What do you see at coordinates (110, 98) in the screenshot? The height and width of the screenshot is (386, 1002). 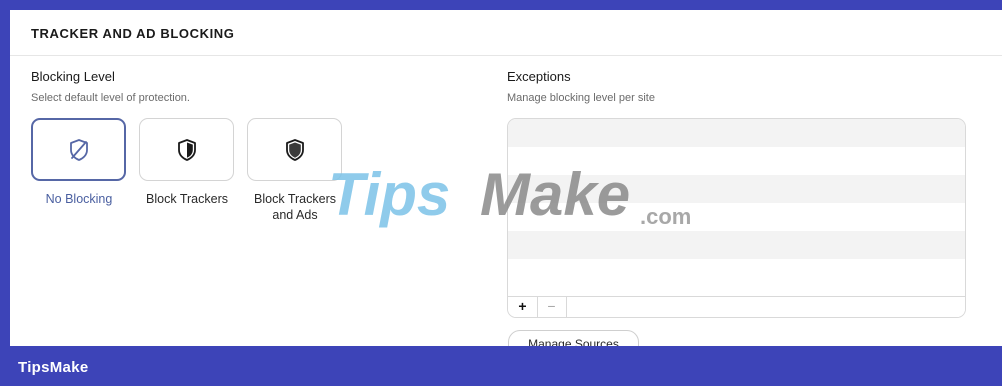 I see `blocking-level-subtext: Select default level of protection.` at bounding box center [110, 98].